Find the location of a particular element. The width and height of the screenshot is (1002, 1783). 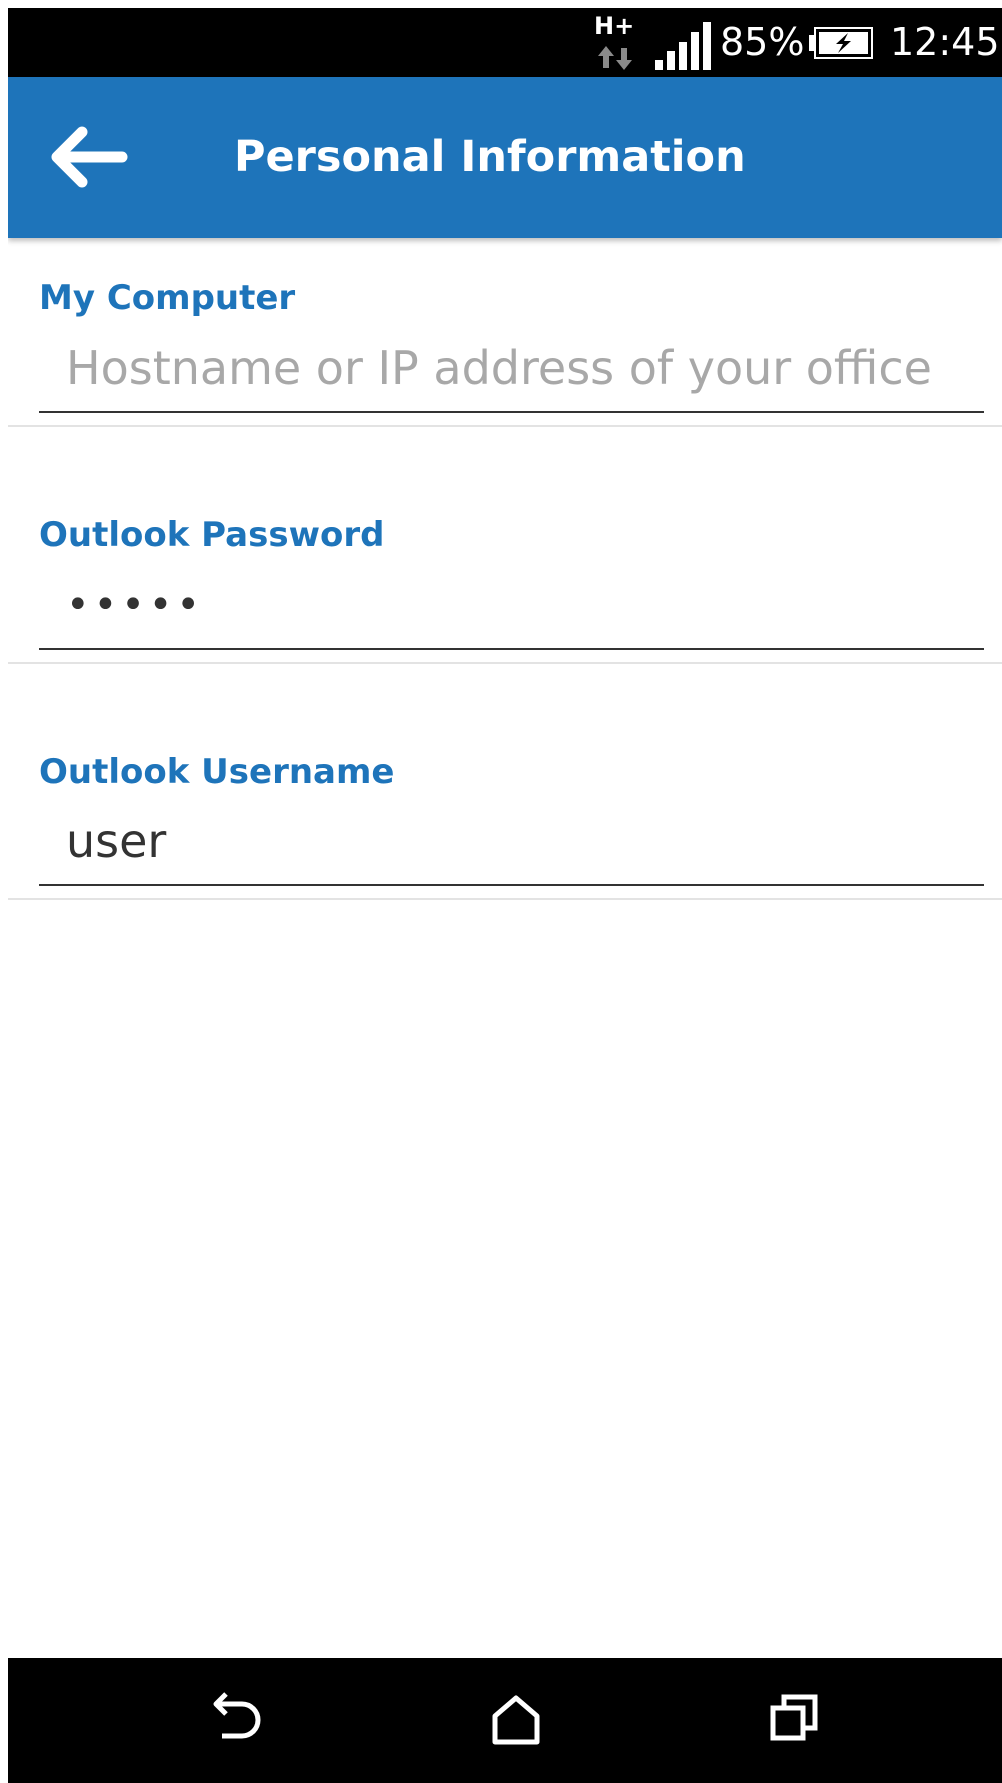

status-bar: H+ 85% 12:45 is located at coordinates (505, 42).